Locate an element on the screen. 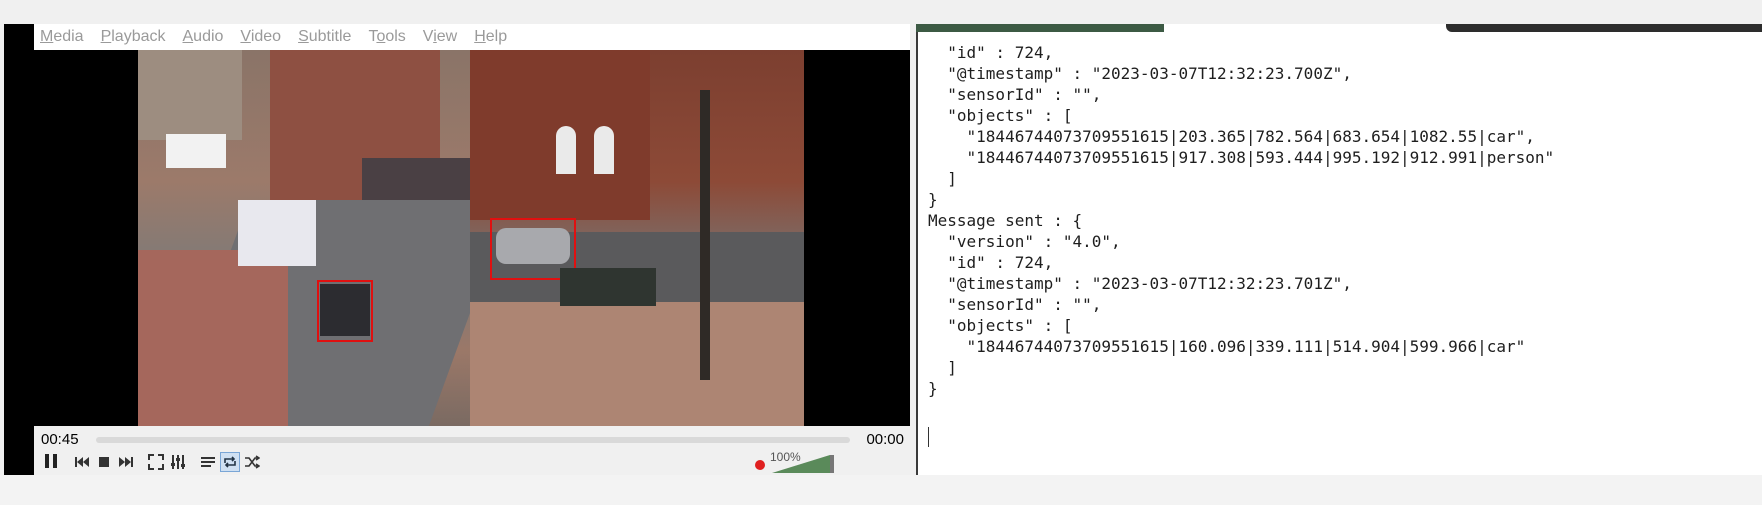  shuffle-icon is located at coordinates (252, 462).